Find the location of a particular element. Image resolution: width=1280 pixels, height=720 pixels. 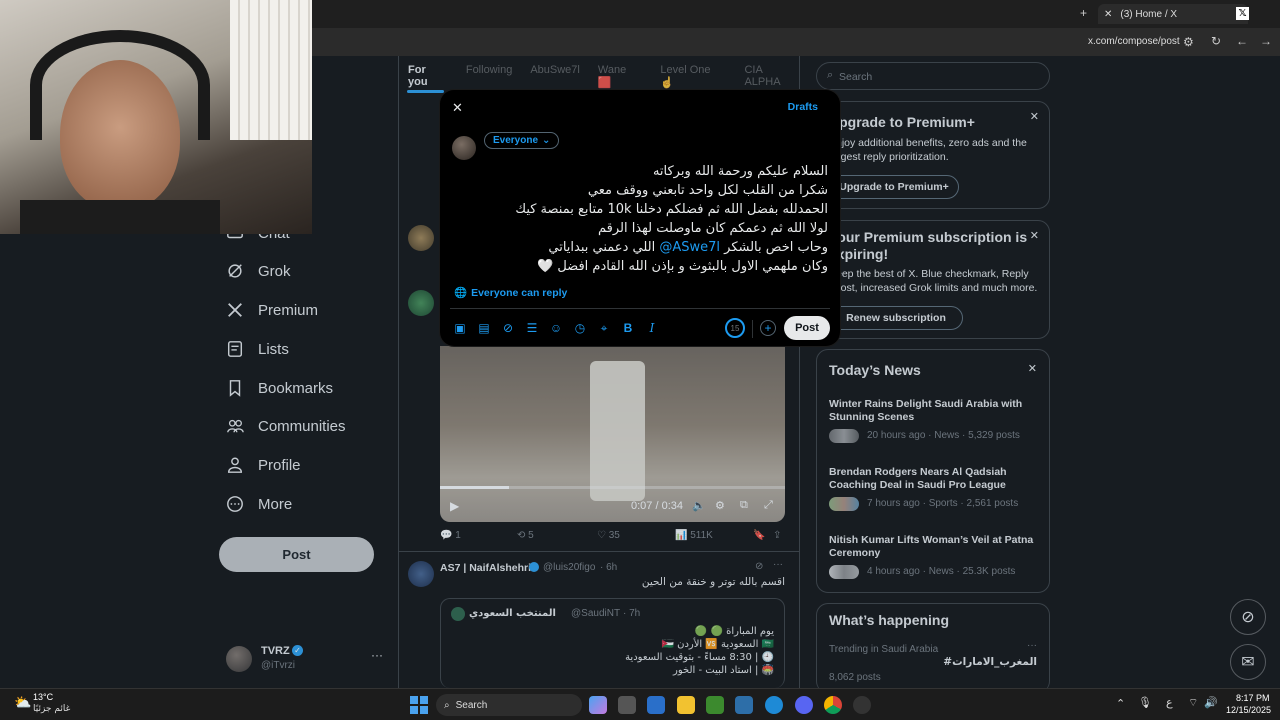

copilot-icon is located at coordinates (598, 705).